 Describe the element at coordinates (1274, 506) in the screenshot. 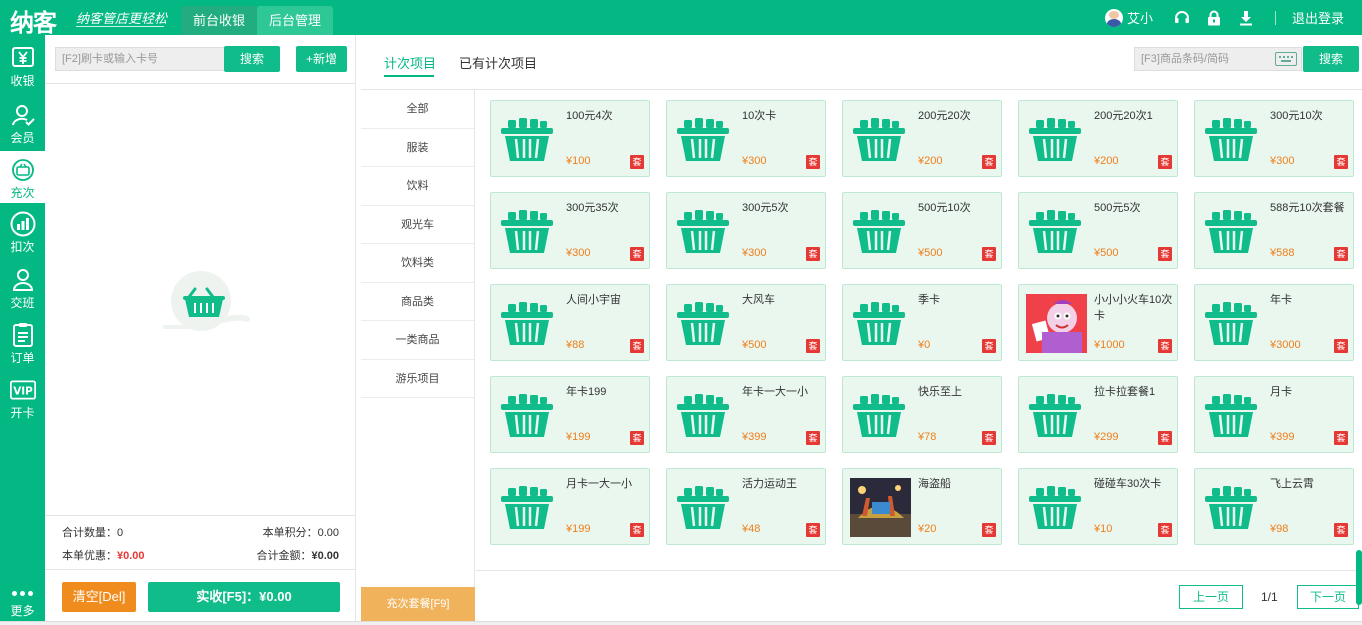

I see `product-card: 飞上云霄 ¥98 套` at that location.